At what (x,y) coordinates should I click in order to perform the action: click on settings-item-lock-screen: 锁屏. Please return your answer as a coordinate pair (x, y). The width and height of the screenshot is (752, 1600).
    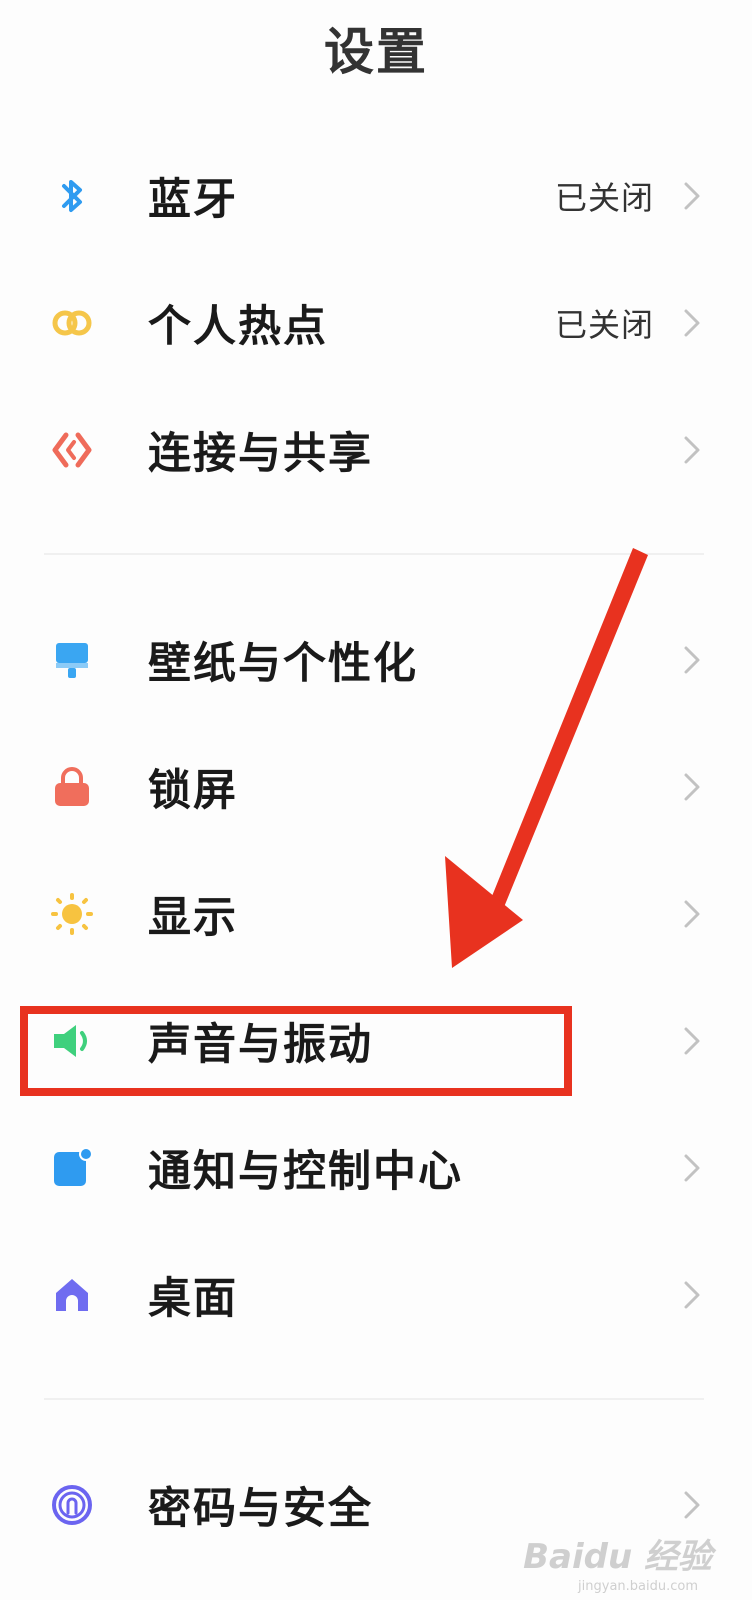
    Looking at the image, I should click on (376, 787).